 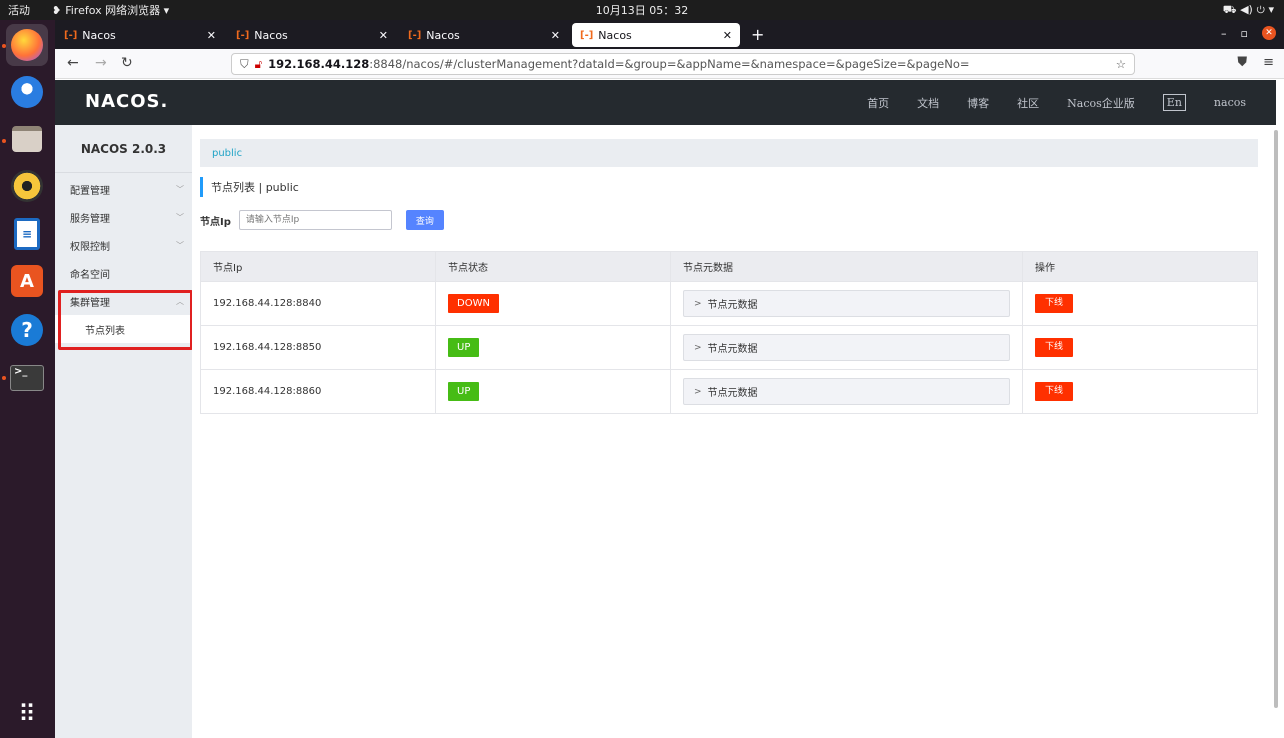 What do you see at coordinates (1269, 33) in the screenshot?
I see `close-window-icon: ✕` at bounding box center [1269, 33].